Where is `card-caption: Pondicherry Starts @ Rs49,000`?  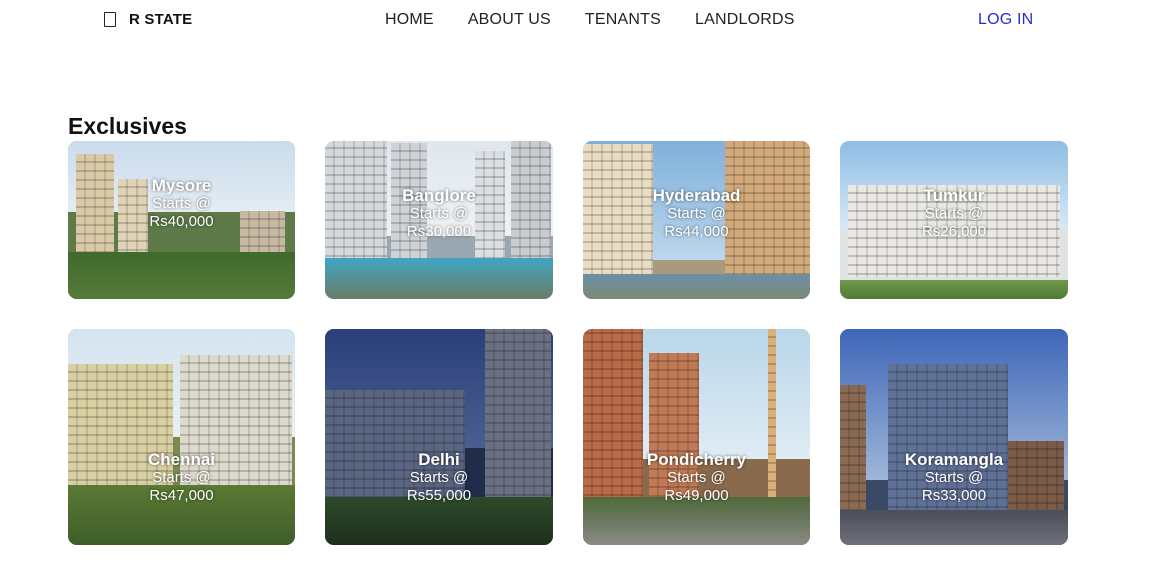
card-caption: Pondicherry Starts @ Rs49,000 is located at coordinates (696, 478).